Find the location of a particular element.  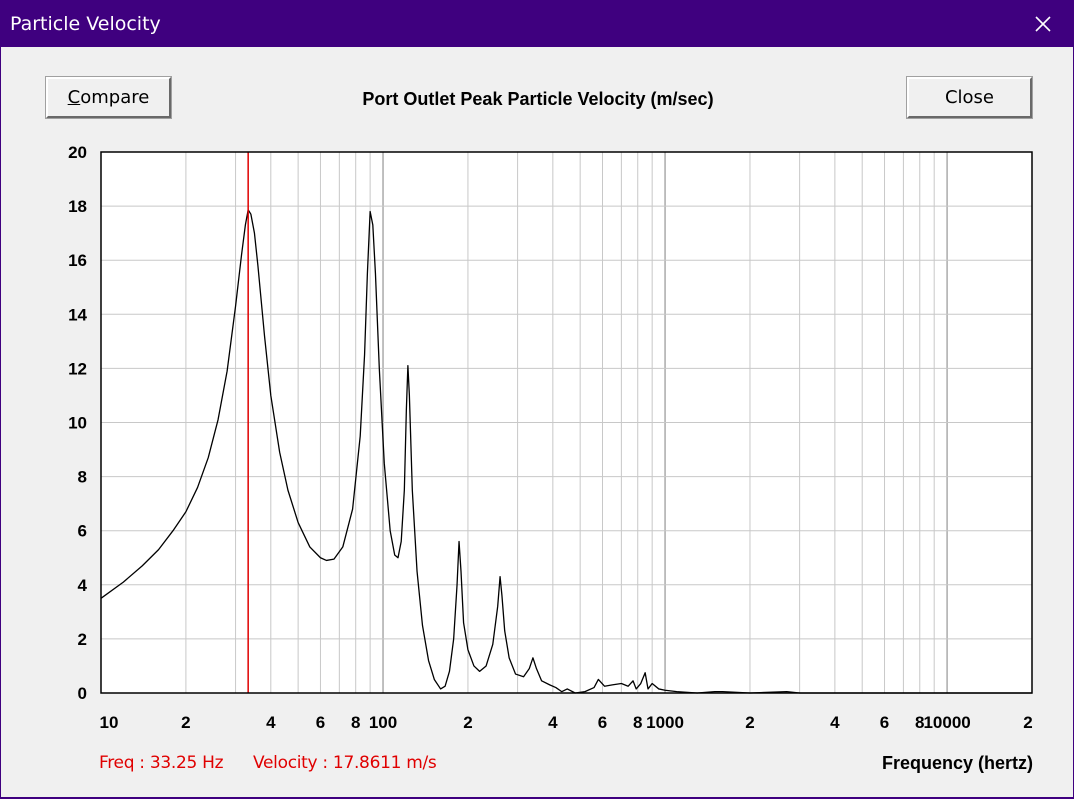

y-tick-label: 0 is located at coordinates (82, 693).